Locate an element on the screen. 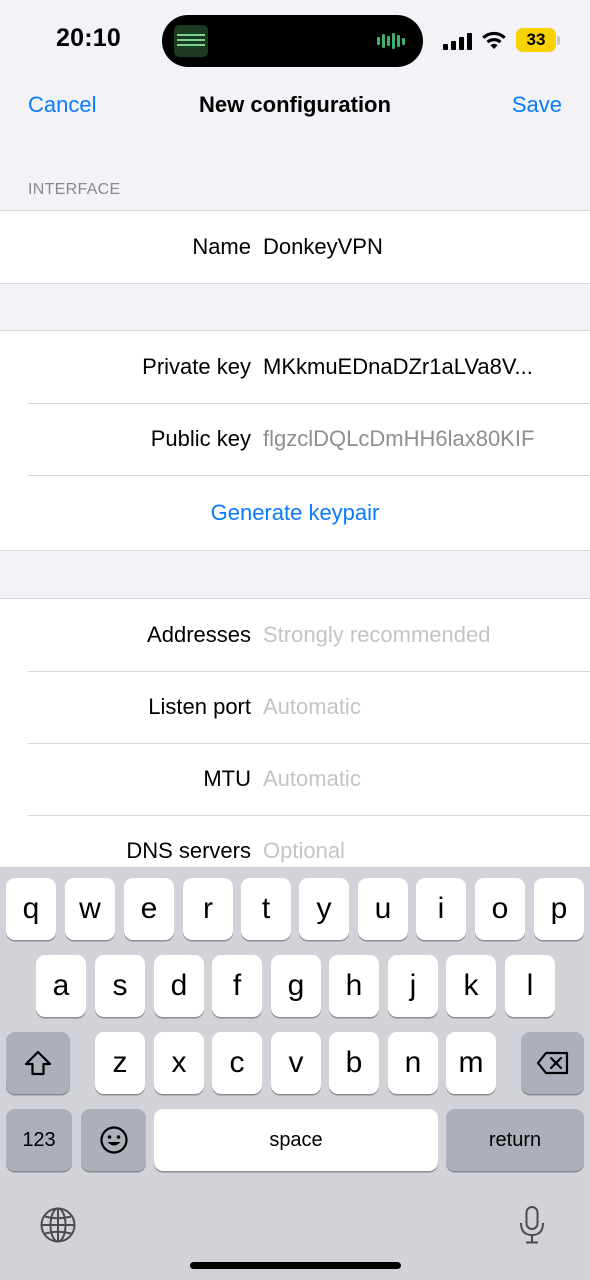 Image resolution: width=590 pixels, height=1280 pixels. key-c: c is located at coordinates (237, 1063).